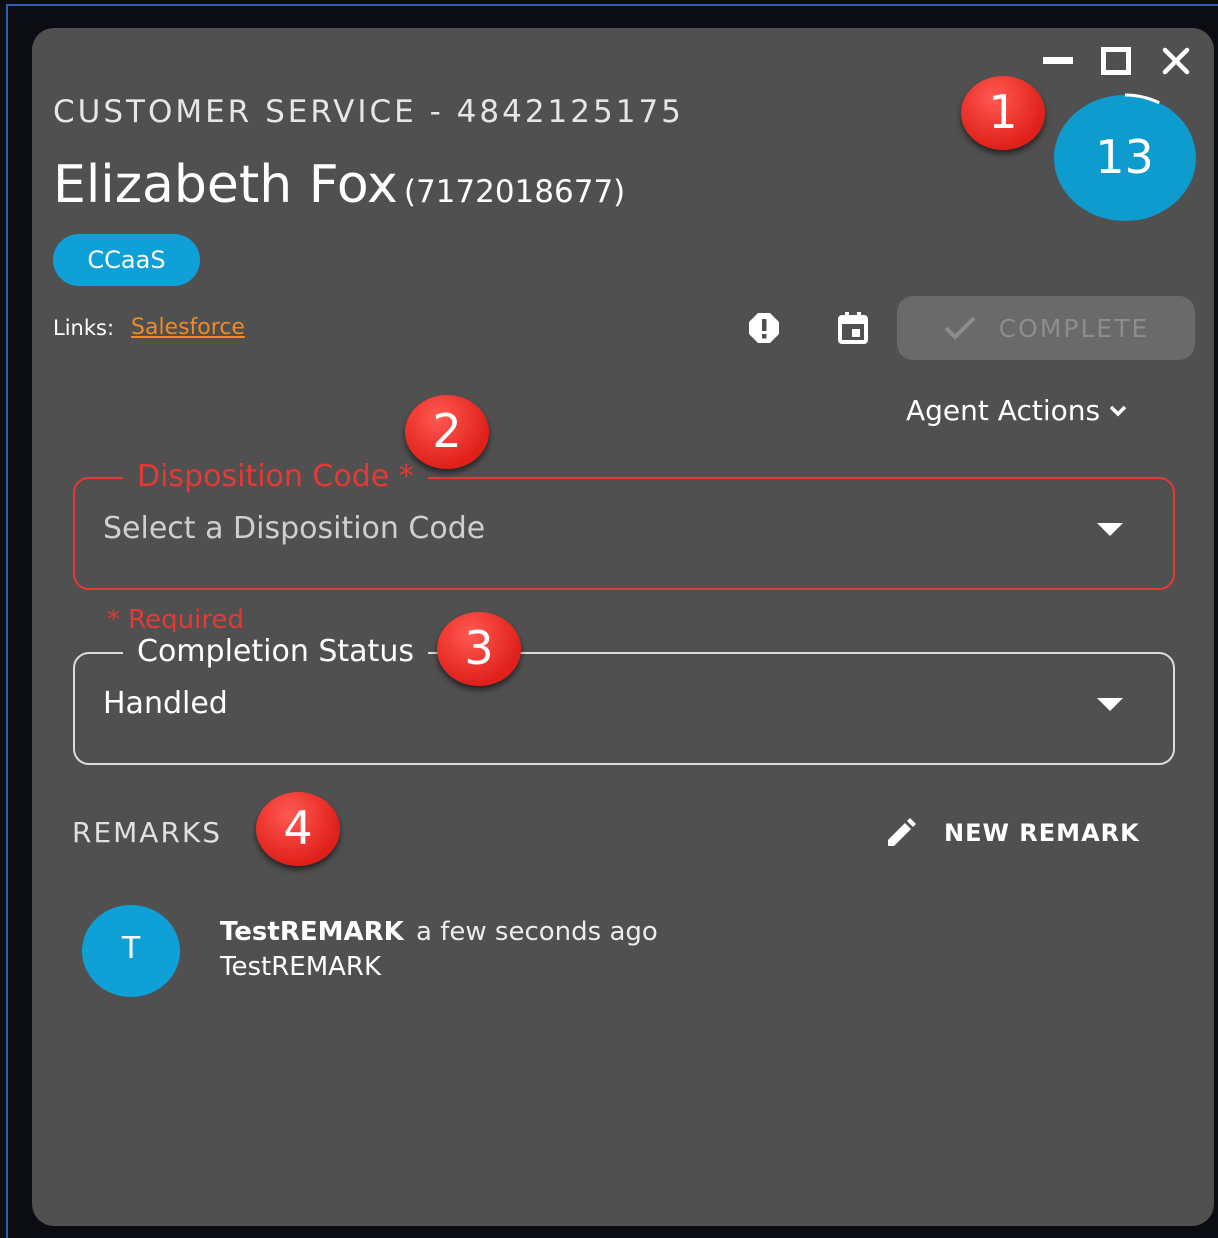 This screenshot has height=1238, width=1218. I want to click on maximize-icon, so click(1116, 61).